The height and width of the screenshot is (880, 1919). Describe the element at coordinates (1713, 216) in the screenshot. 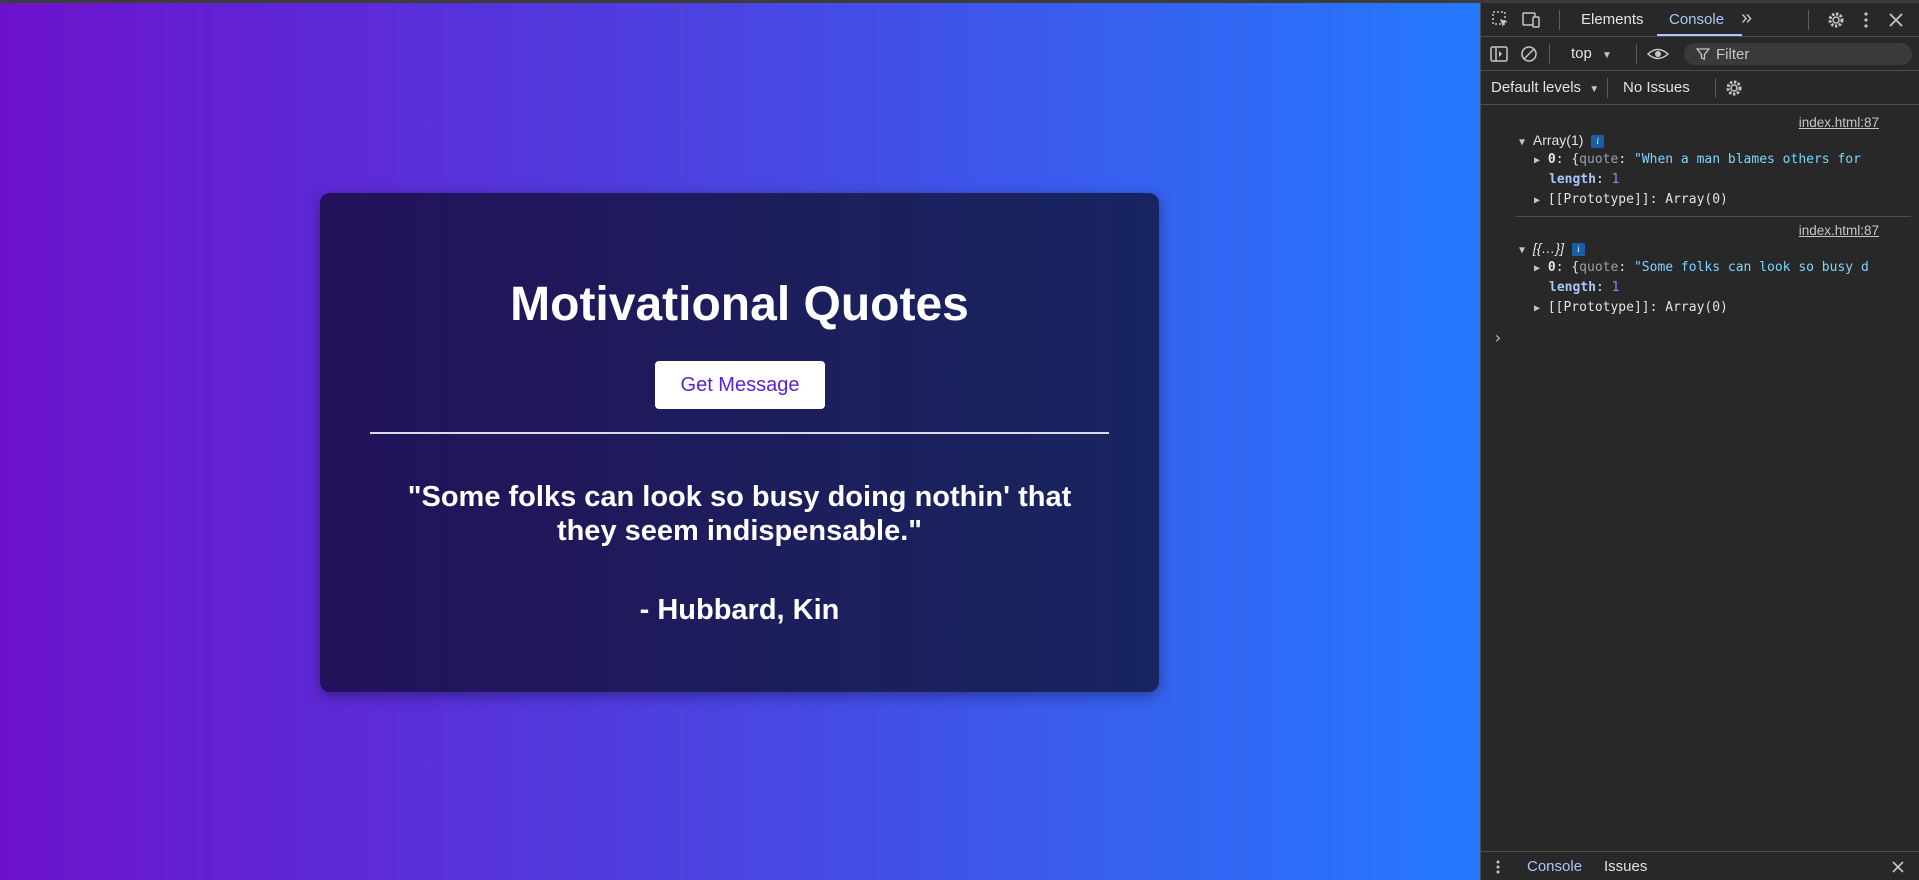

I see `entry-separator` at that location.